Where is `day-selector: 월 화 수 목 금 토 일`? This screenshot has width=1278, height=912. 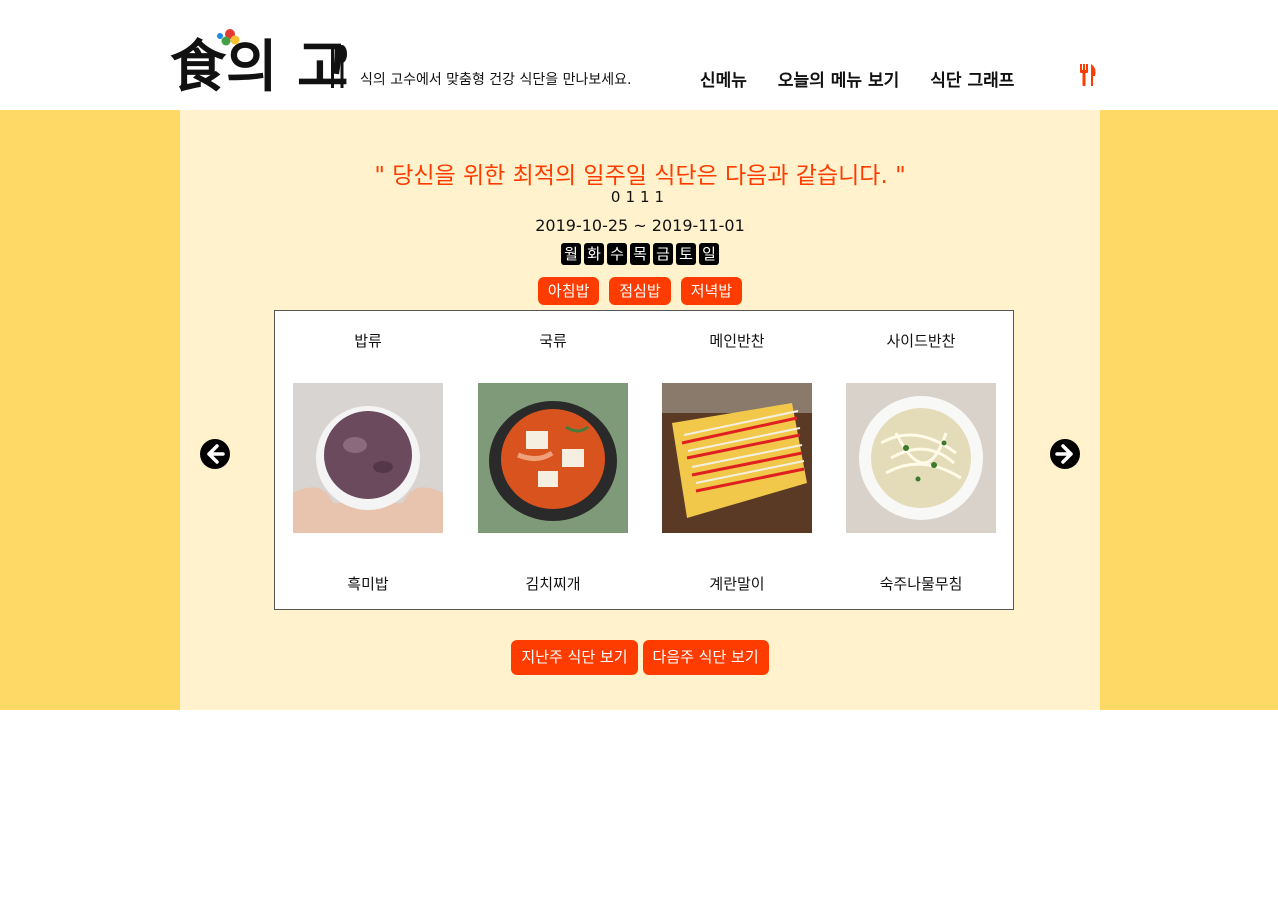 day-selector: 월 화 수 목 금 토 일 is located at coordinates (640, 254).